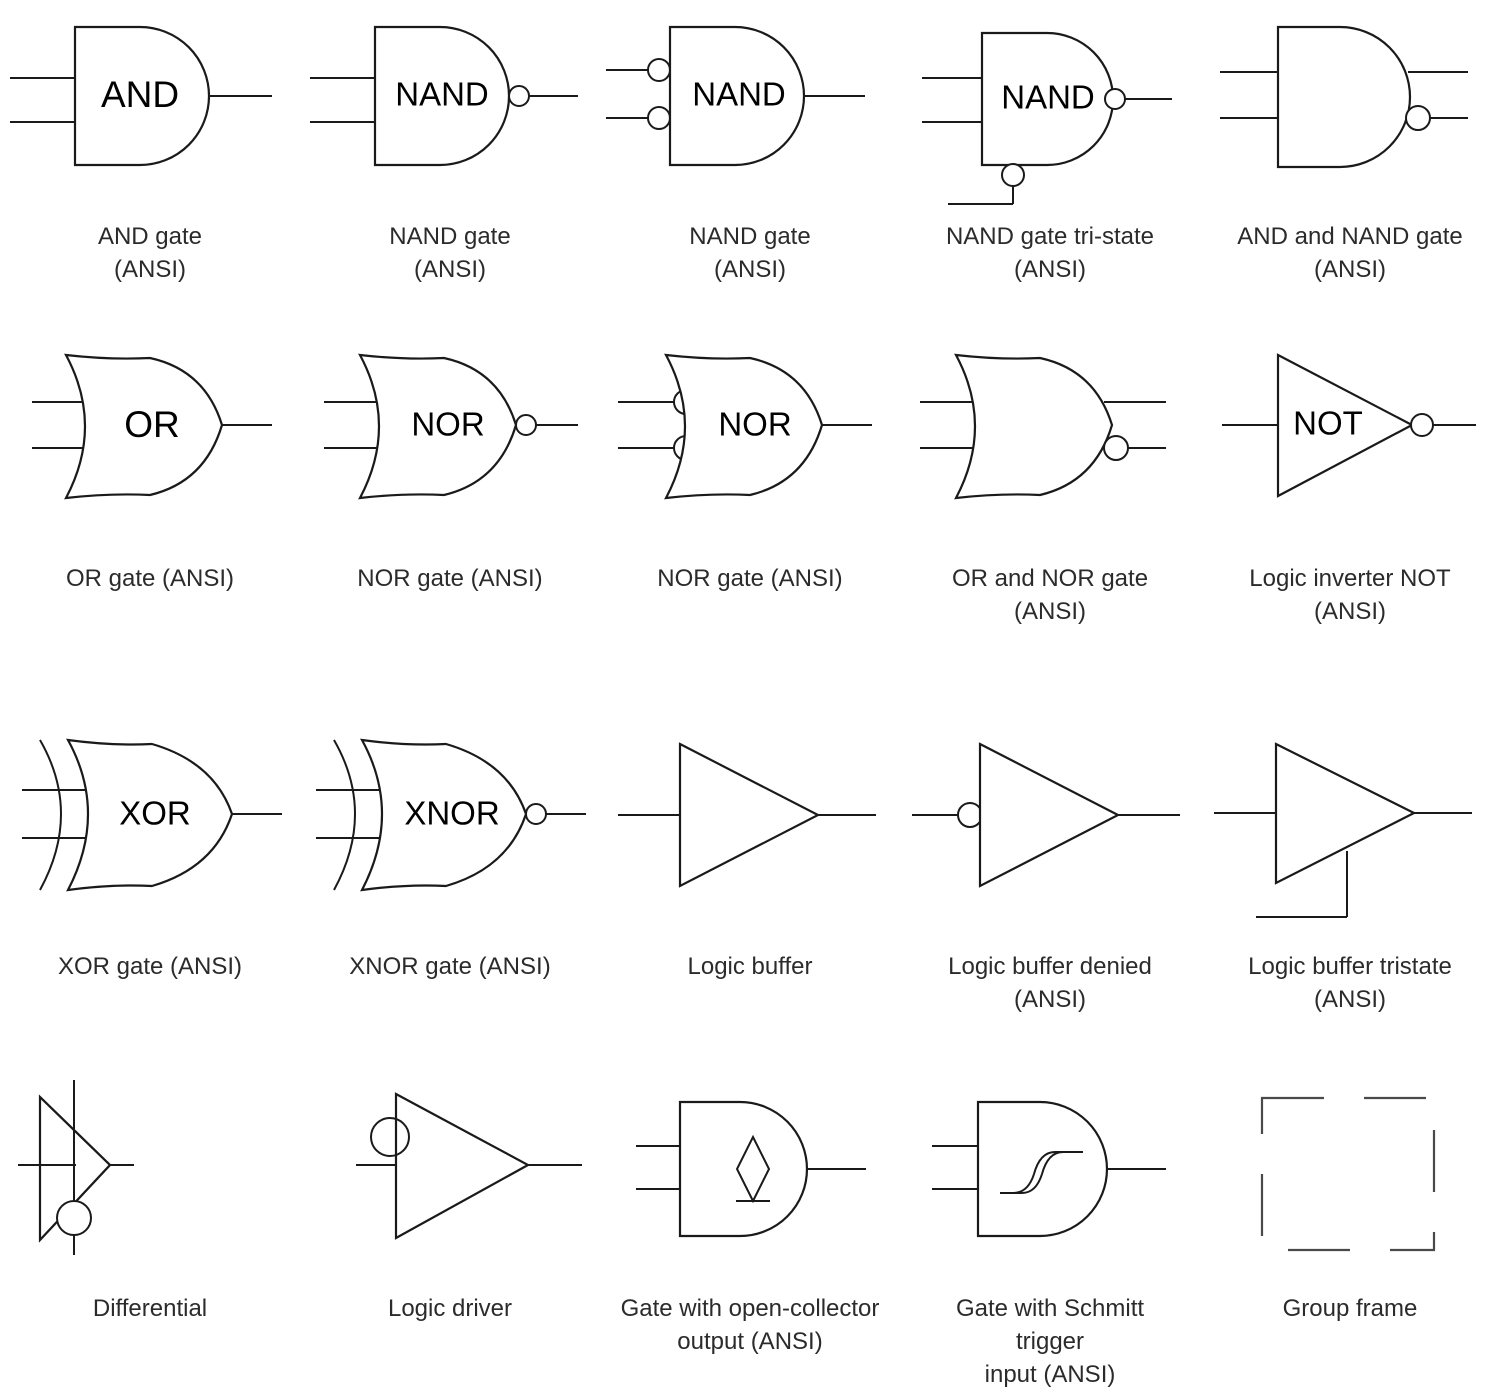  What do you see at coordinates (150, 578) in the screenshot?
I see `symbol-caption: OR gate (ANSI)` at bounding box center [150, 578].